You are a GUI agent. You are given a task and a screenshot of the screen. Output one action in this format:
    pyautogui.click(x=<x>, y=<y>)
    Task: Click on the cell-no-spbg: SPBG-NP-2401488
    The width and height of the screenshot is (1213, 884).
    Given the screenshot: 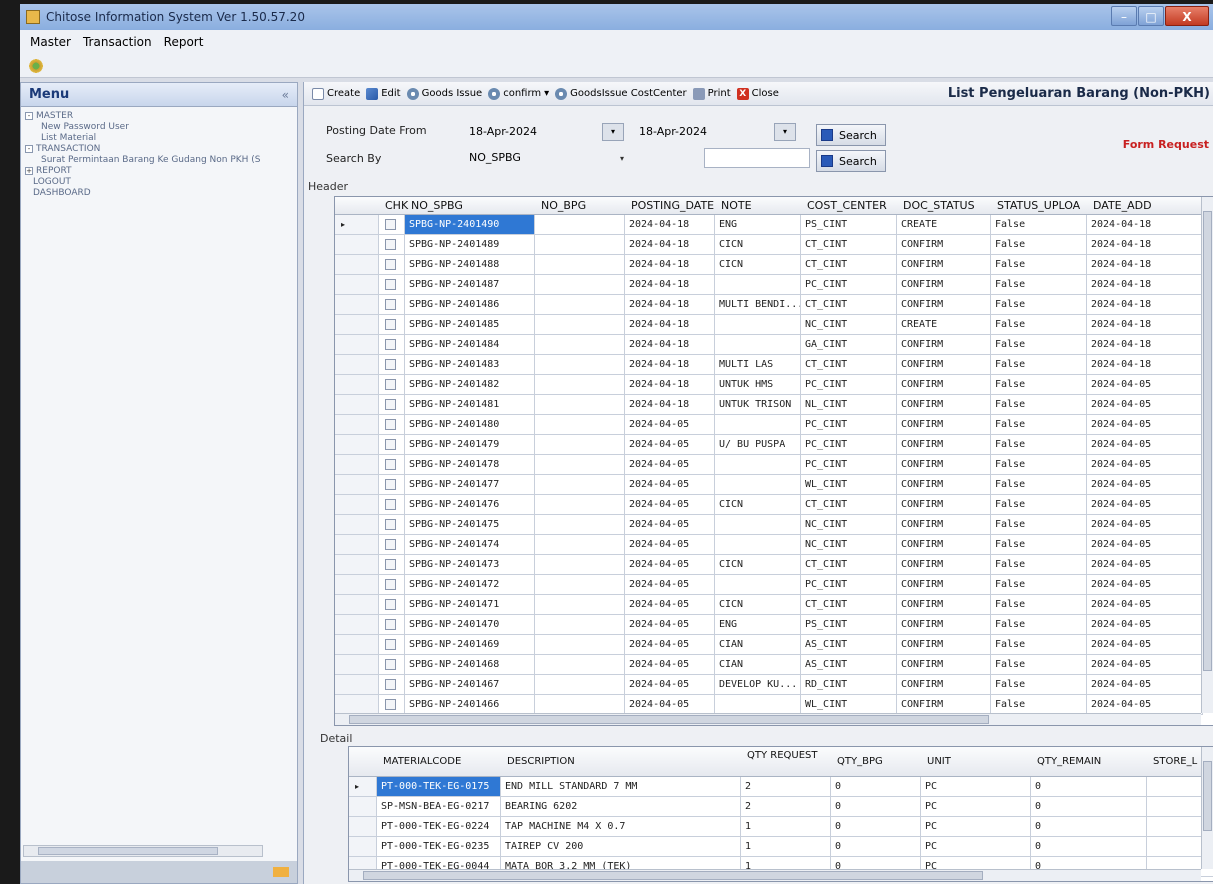 What is the action you would take?
    pyautogui.click(x=470, y=265)
    